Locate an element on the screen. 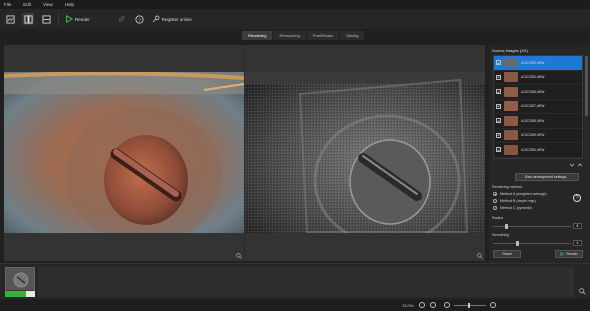 This screenshot has width=590, height=311. list-item: A13C2529.ARW is located at coordinates (538, 136).